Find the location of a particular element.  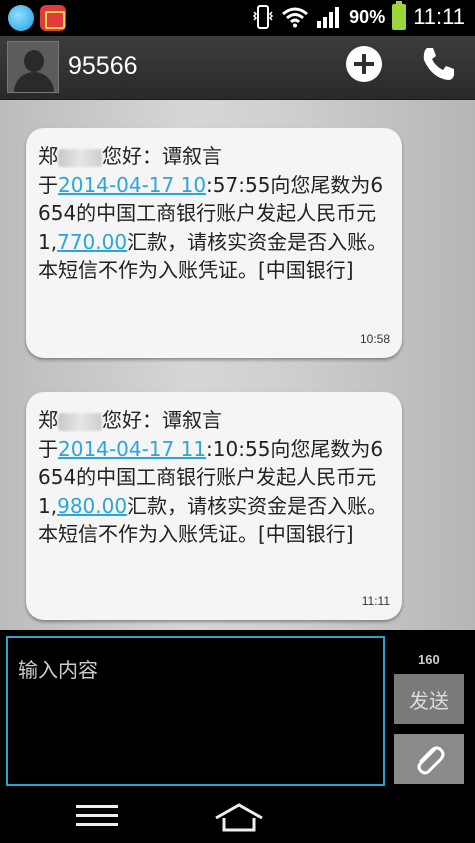

battery-icon is located at coordinates (399, 15).